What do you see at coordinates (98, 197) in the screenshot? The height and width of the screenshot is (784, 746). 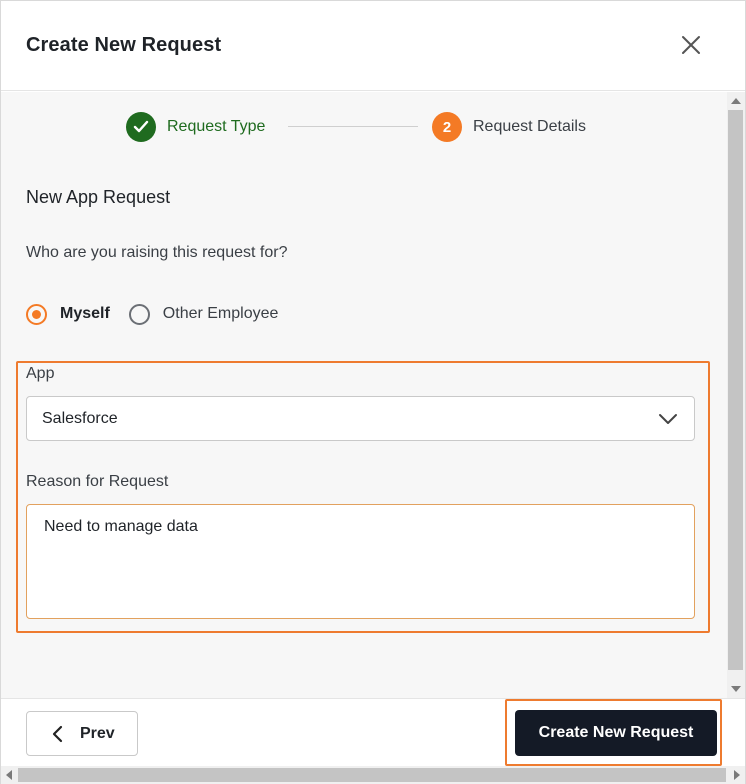 I see `section-title: New App Request` at bounding box center [98, 197].